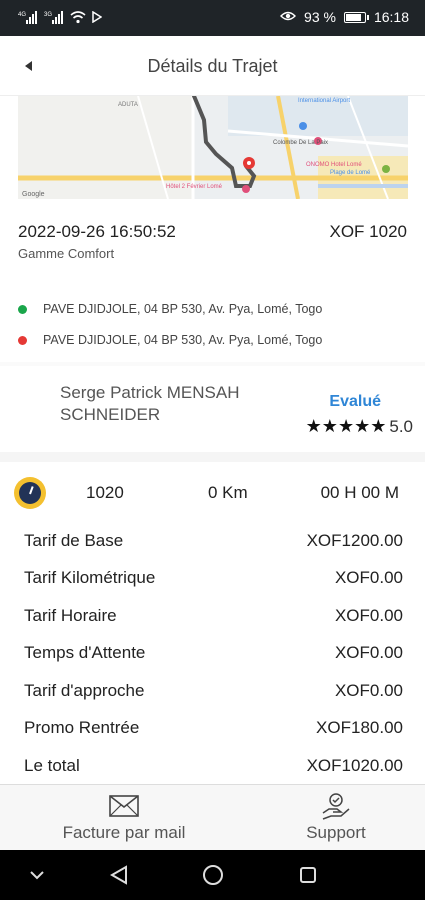 This screenshot has width=425, height=900. Describe the element at coordinates (70, 615) in the screenshot. I see `fare-label: Tarif Horaire` at that location.